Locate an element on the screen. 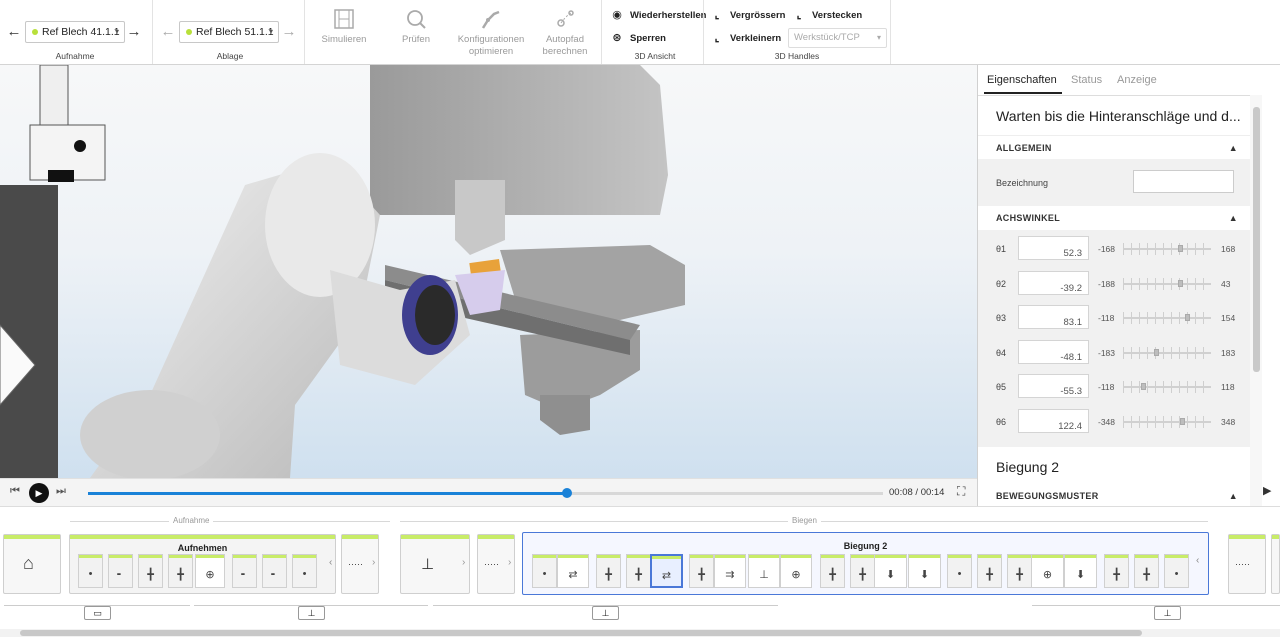 The image size is (1280, 637). progress-thumb is located at coordinates (566, 493).